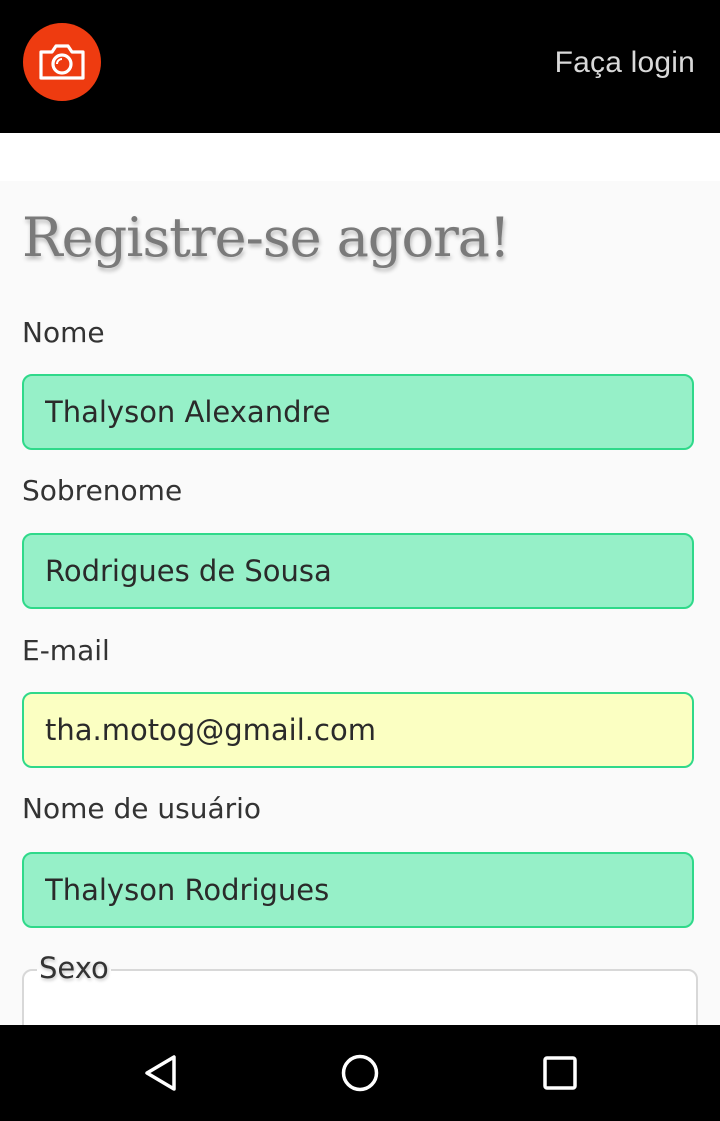  I want to click on first-name-input, so click(358, 412).